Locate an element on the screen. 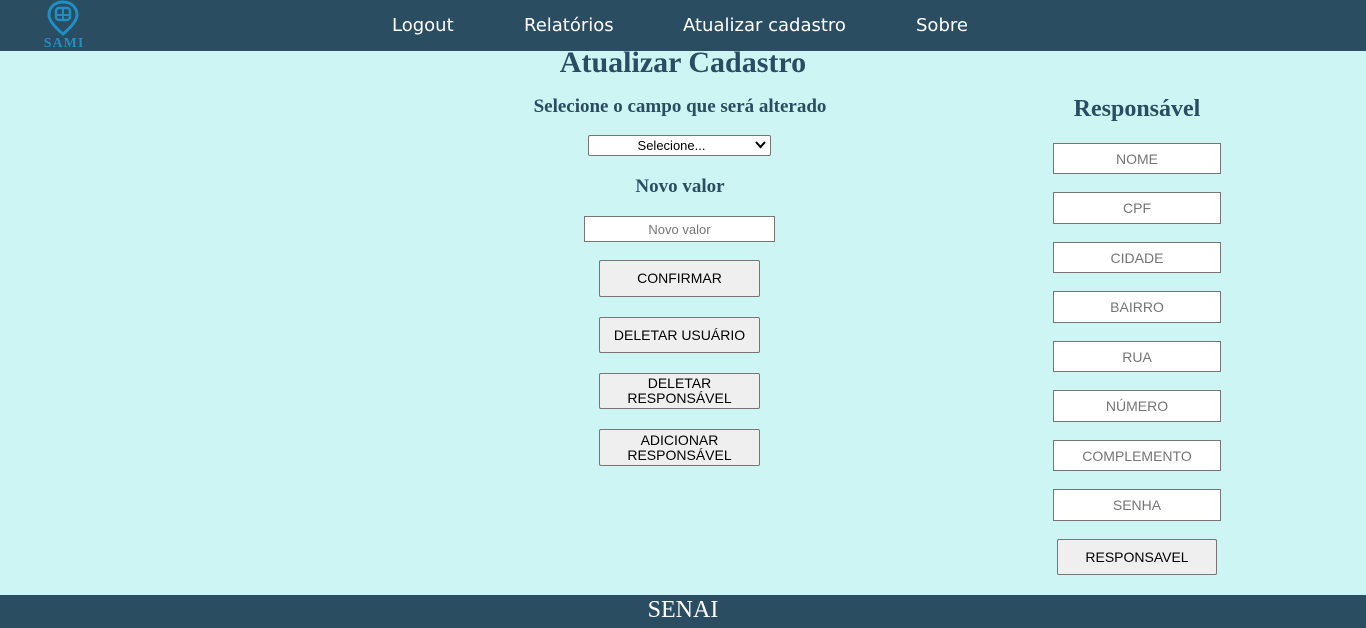 This screenshot has width=1366, height=628. nav-atualizar-cadastro: Atualizar cadastro is located at coordinates (764, 25).